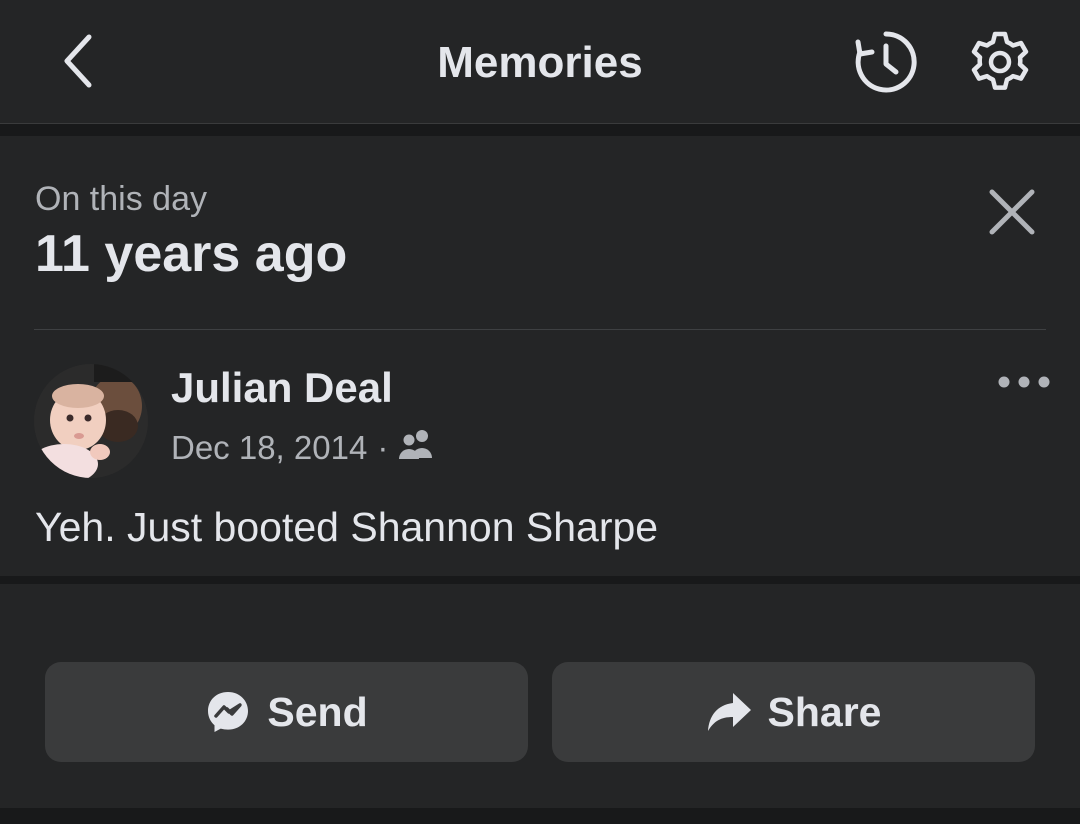 The width and height of the screenshot is (1080, 824). I want to click on post-text: Yeh. Just booted Shannon Sharpe, so click(347, 527).